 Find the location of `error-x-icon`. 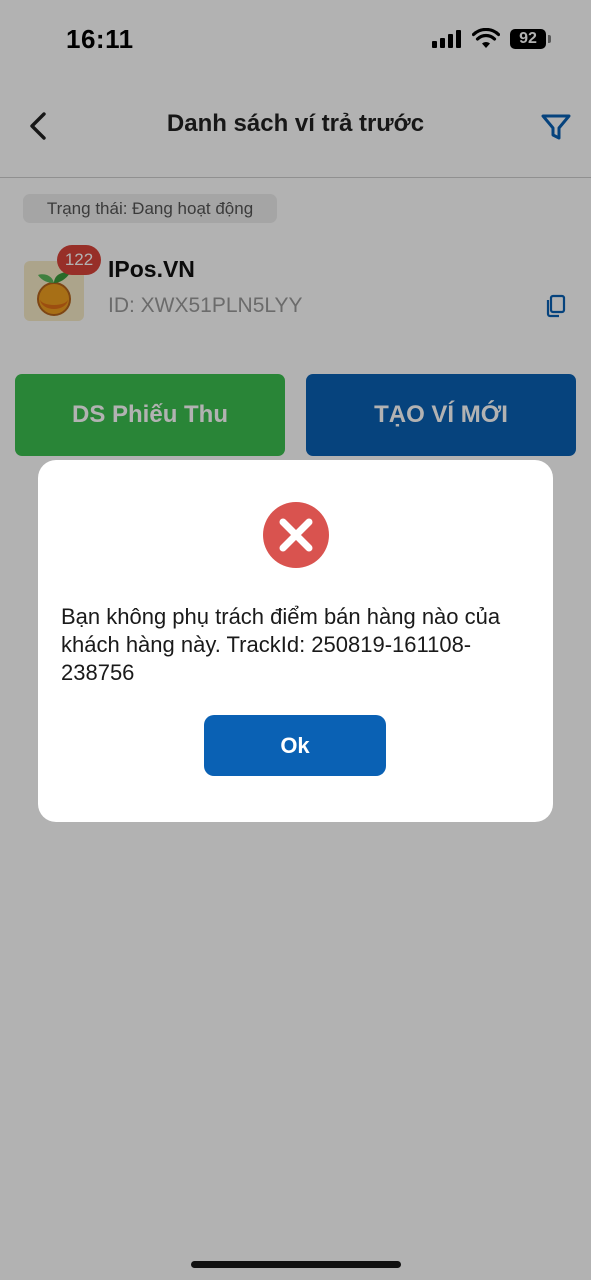

error-x-icon is located at coordinates (296, 535).